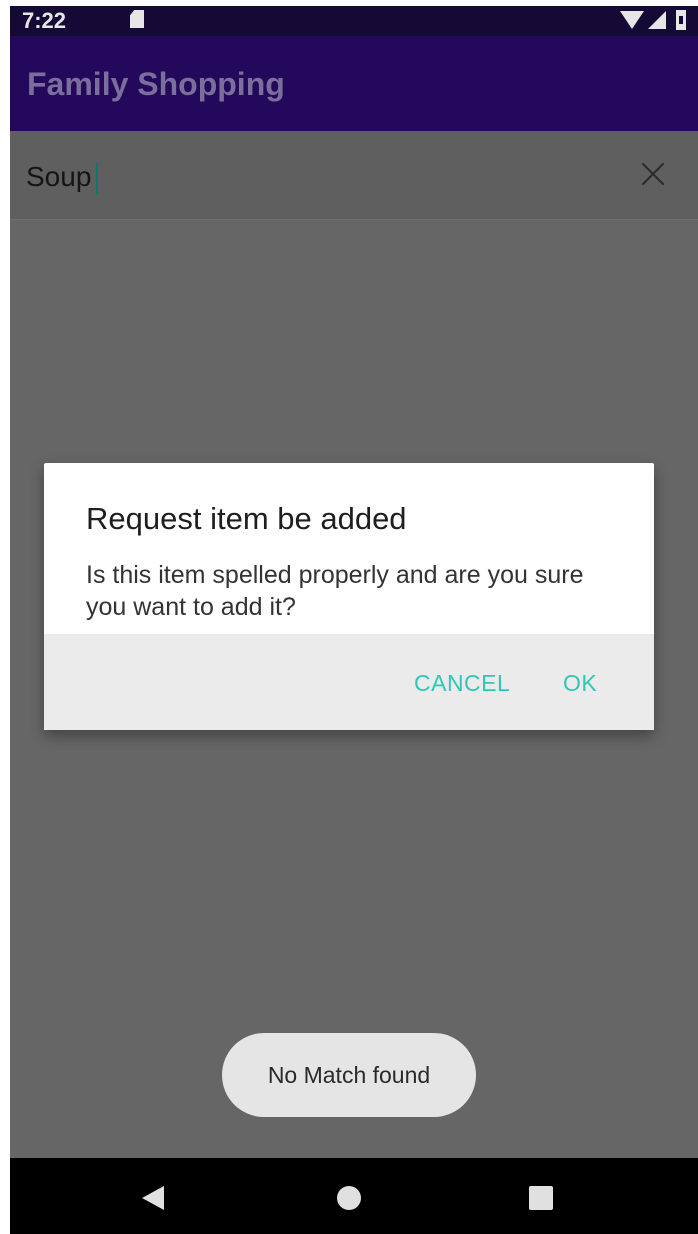  Describe the element at coordinates (153, 1198) in the screenshot. I see `back-icon` at that location.